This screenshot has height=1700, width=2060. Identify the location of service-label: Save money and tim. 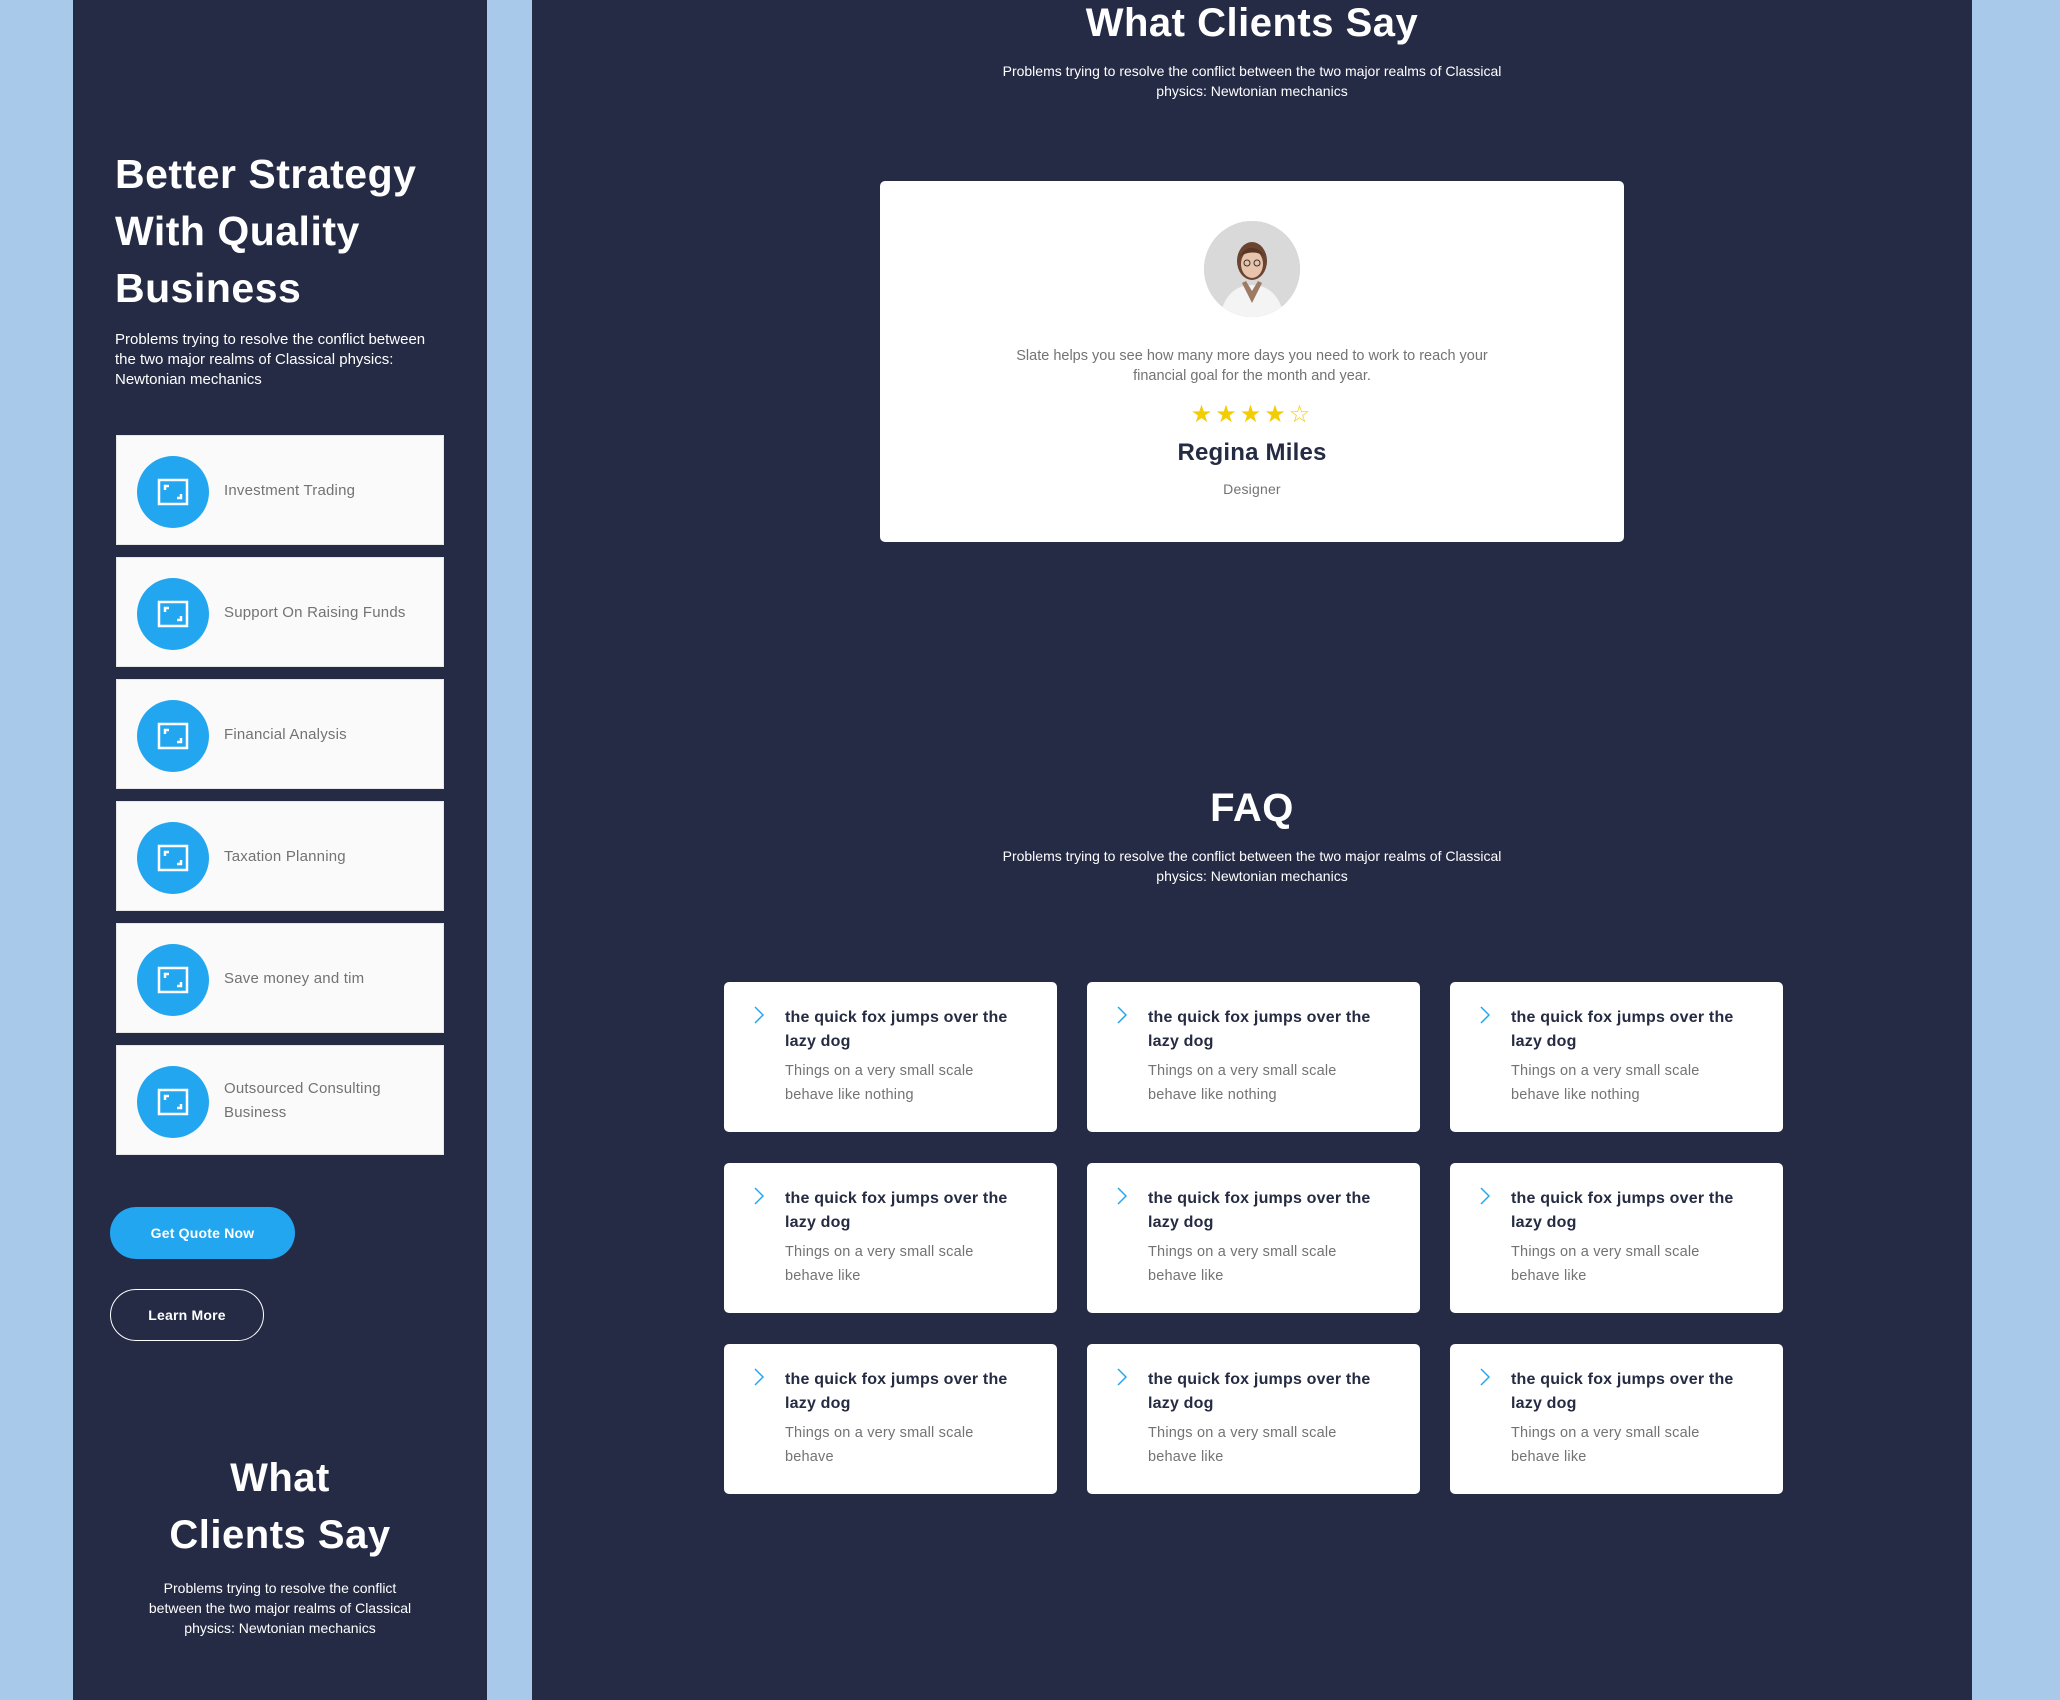
(294, 978).